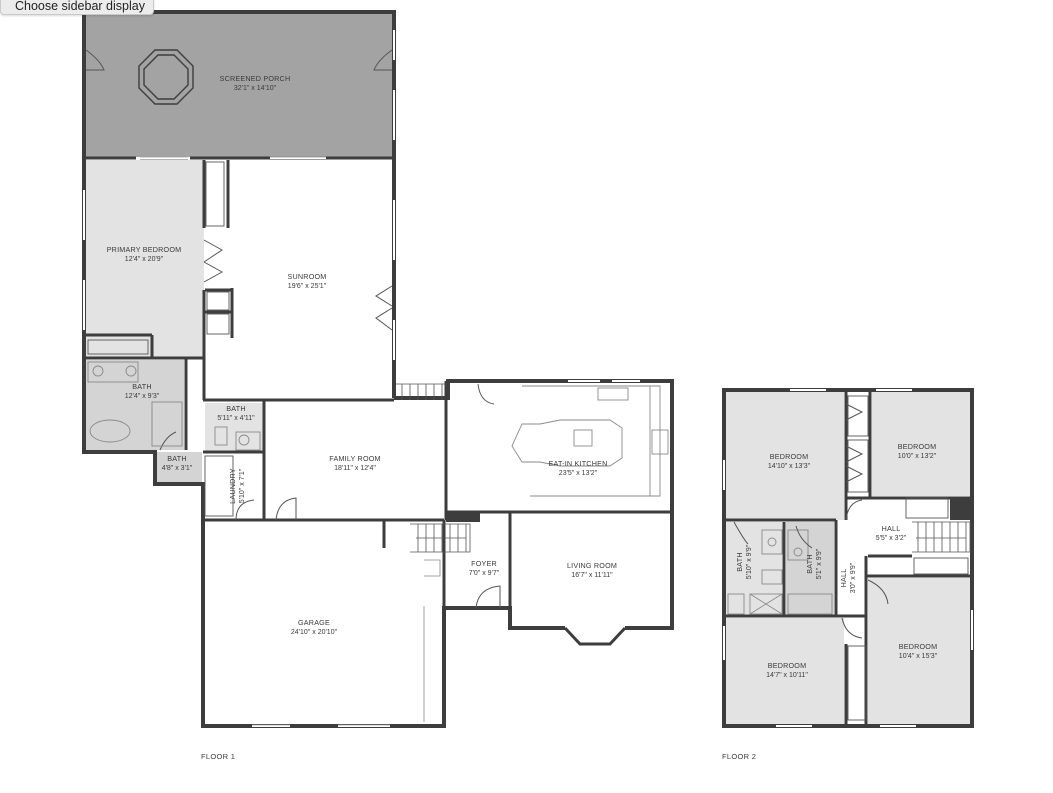 This screenshot has width=1053, height=793. What do you see at coordinates (255, 88) in the screenshot?
I see `dim-screened-porch: 32'1" x 14'10"` at bounding box center [255, 88].